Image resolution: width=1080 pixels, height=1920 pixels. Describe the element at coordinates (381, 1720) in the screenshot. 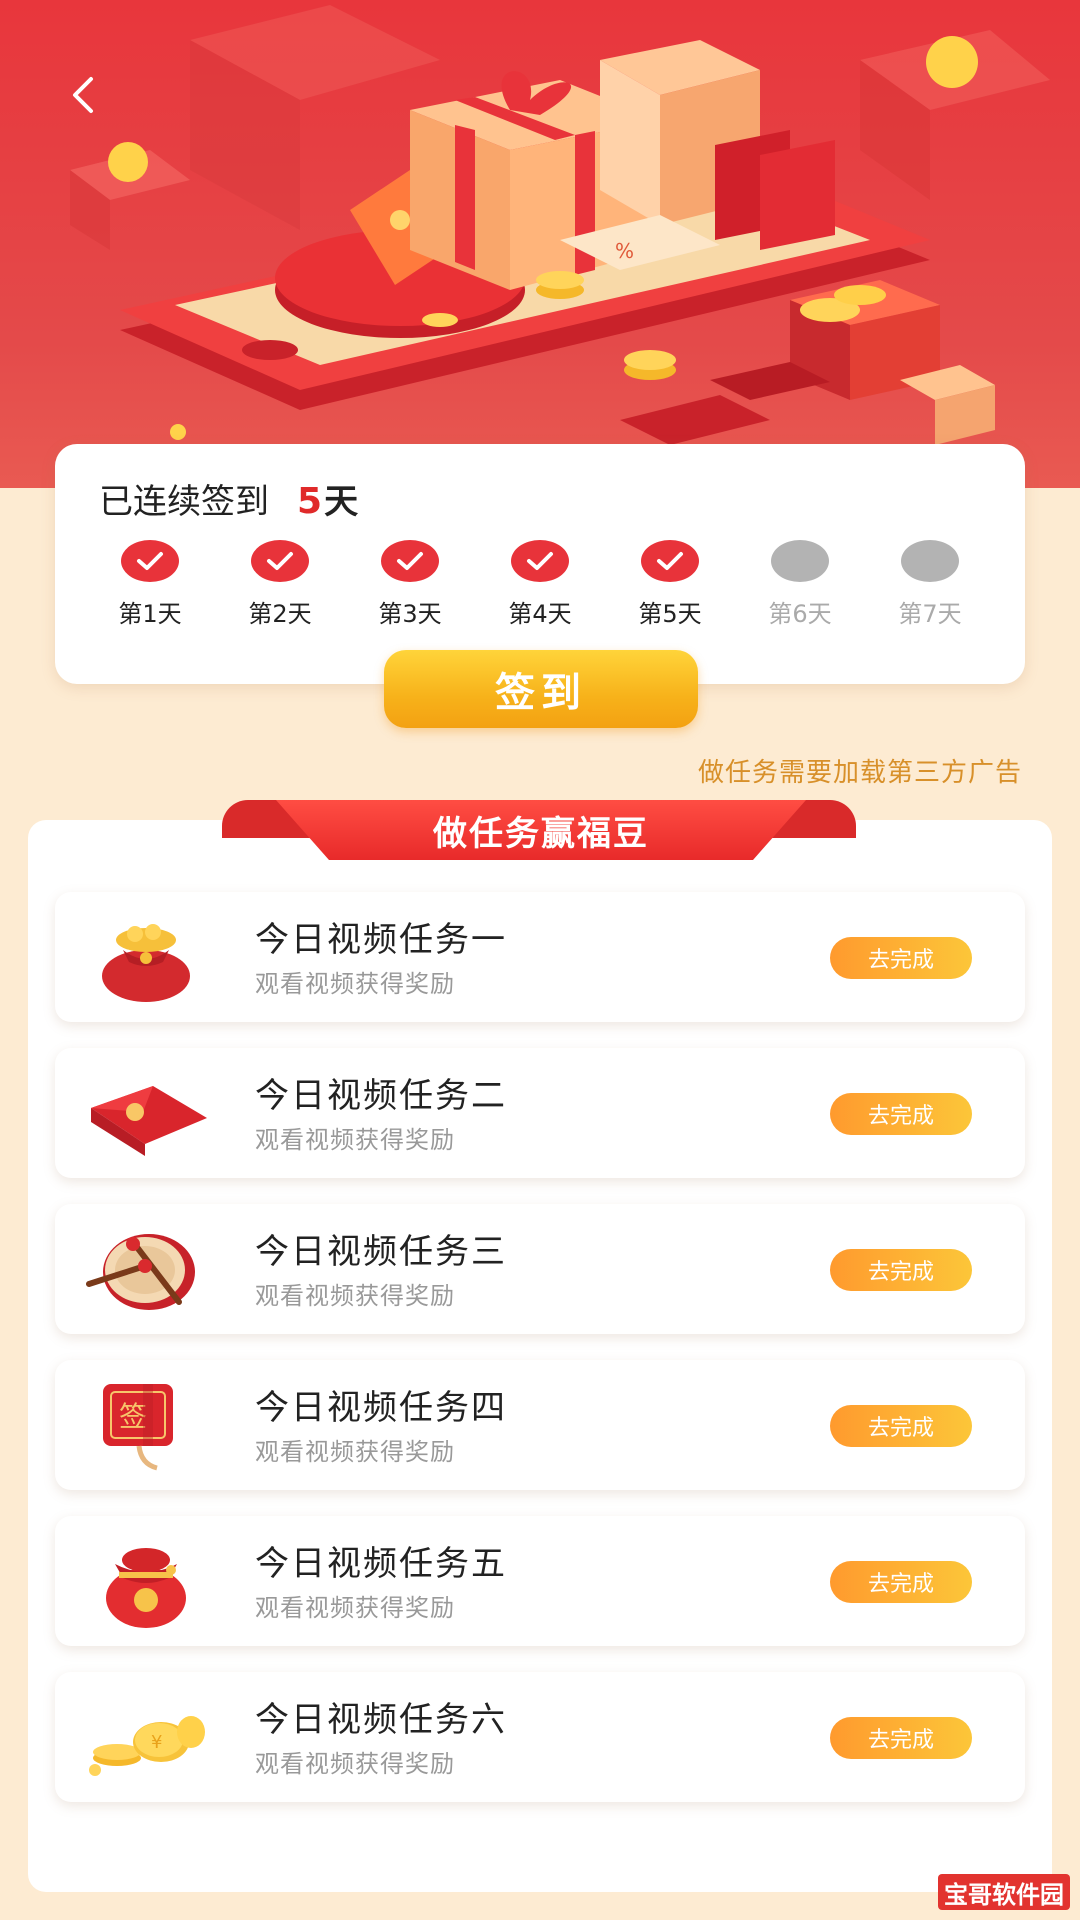

I see `task-title: 今日视频任务六` at that location.